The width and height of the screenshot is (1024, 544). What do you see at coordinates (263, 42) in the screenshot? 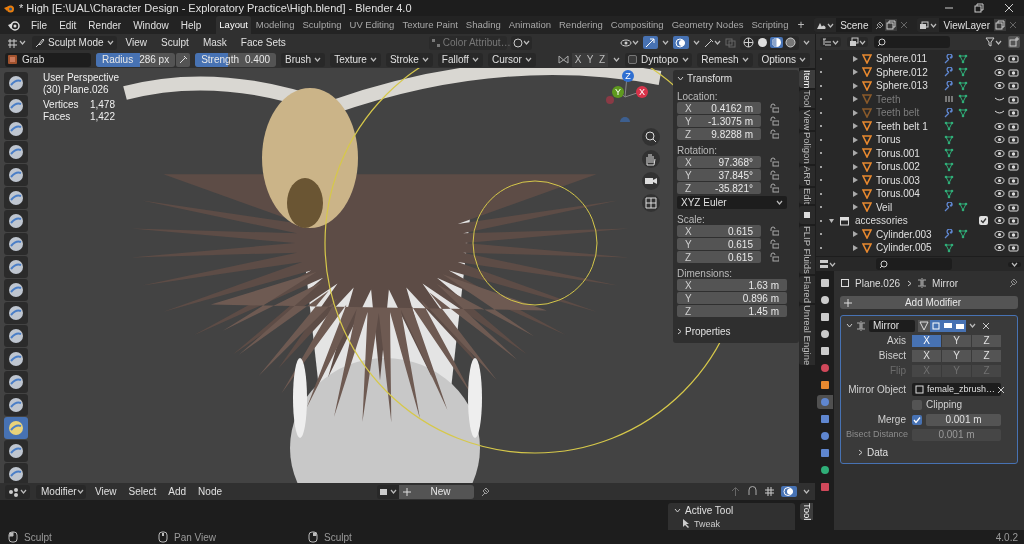
I see `menu-item: Face Sets` at bounding box center [263, 42].